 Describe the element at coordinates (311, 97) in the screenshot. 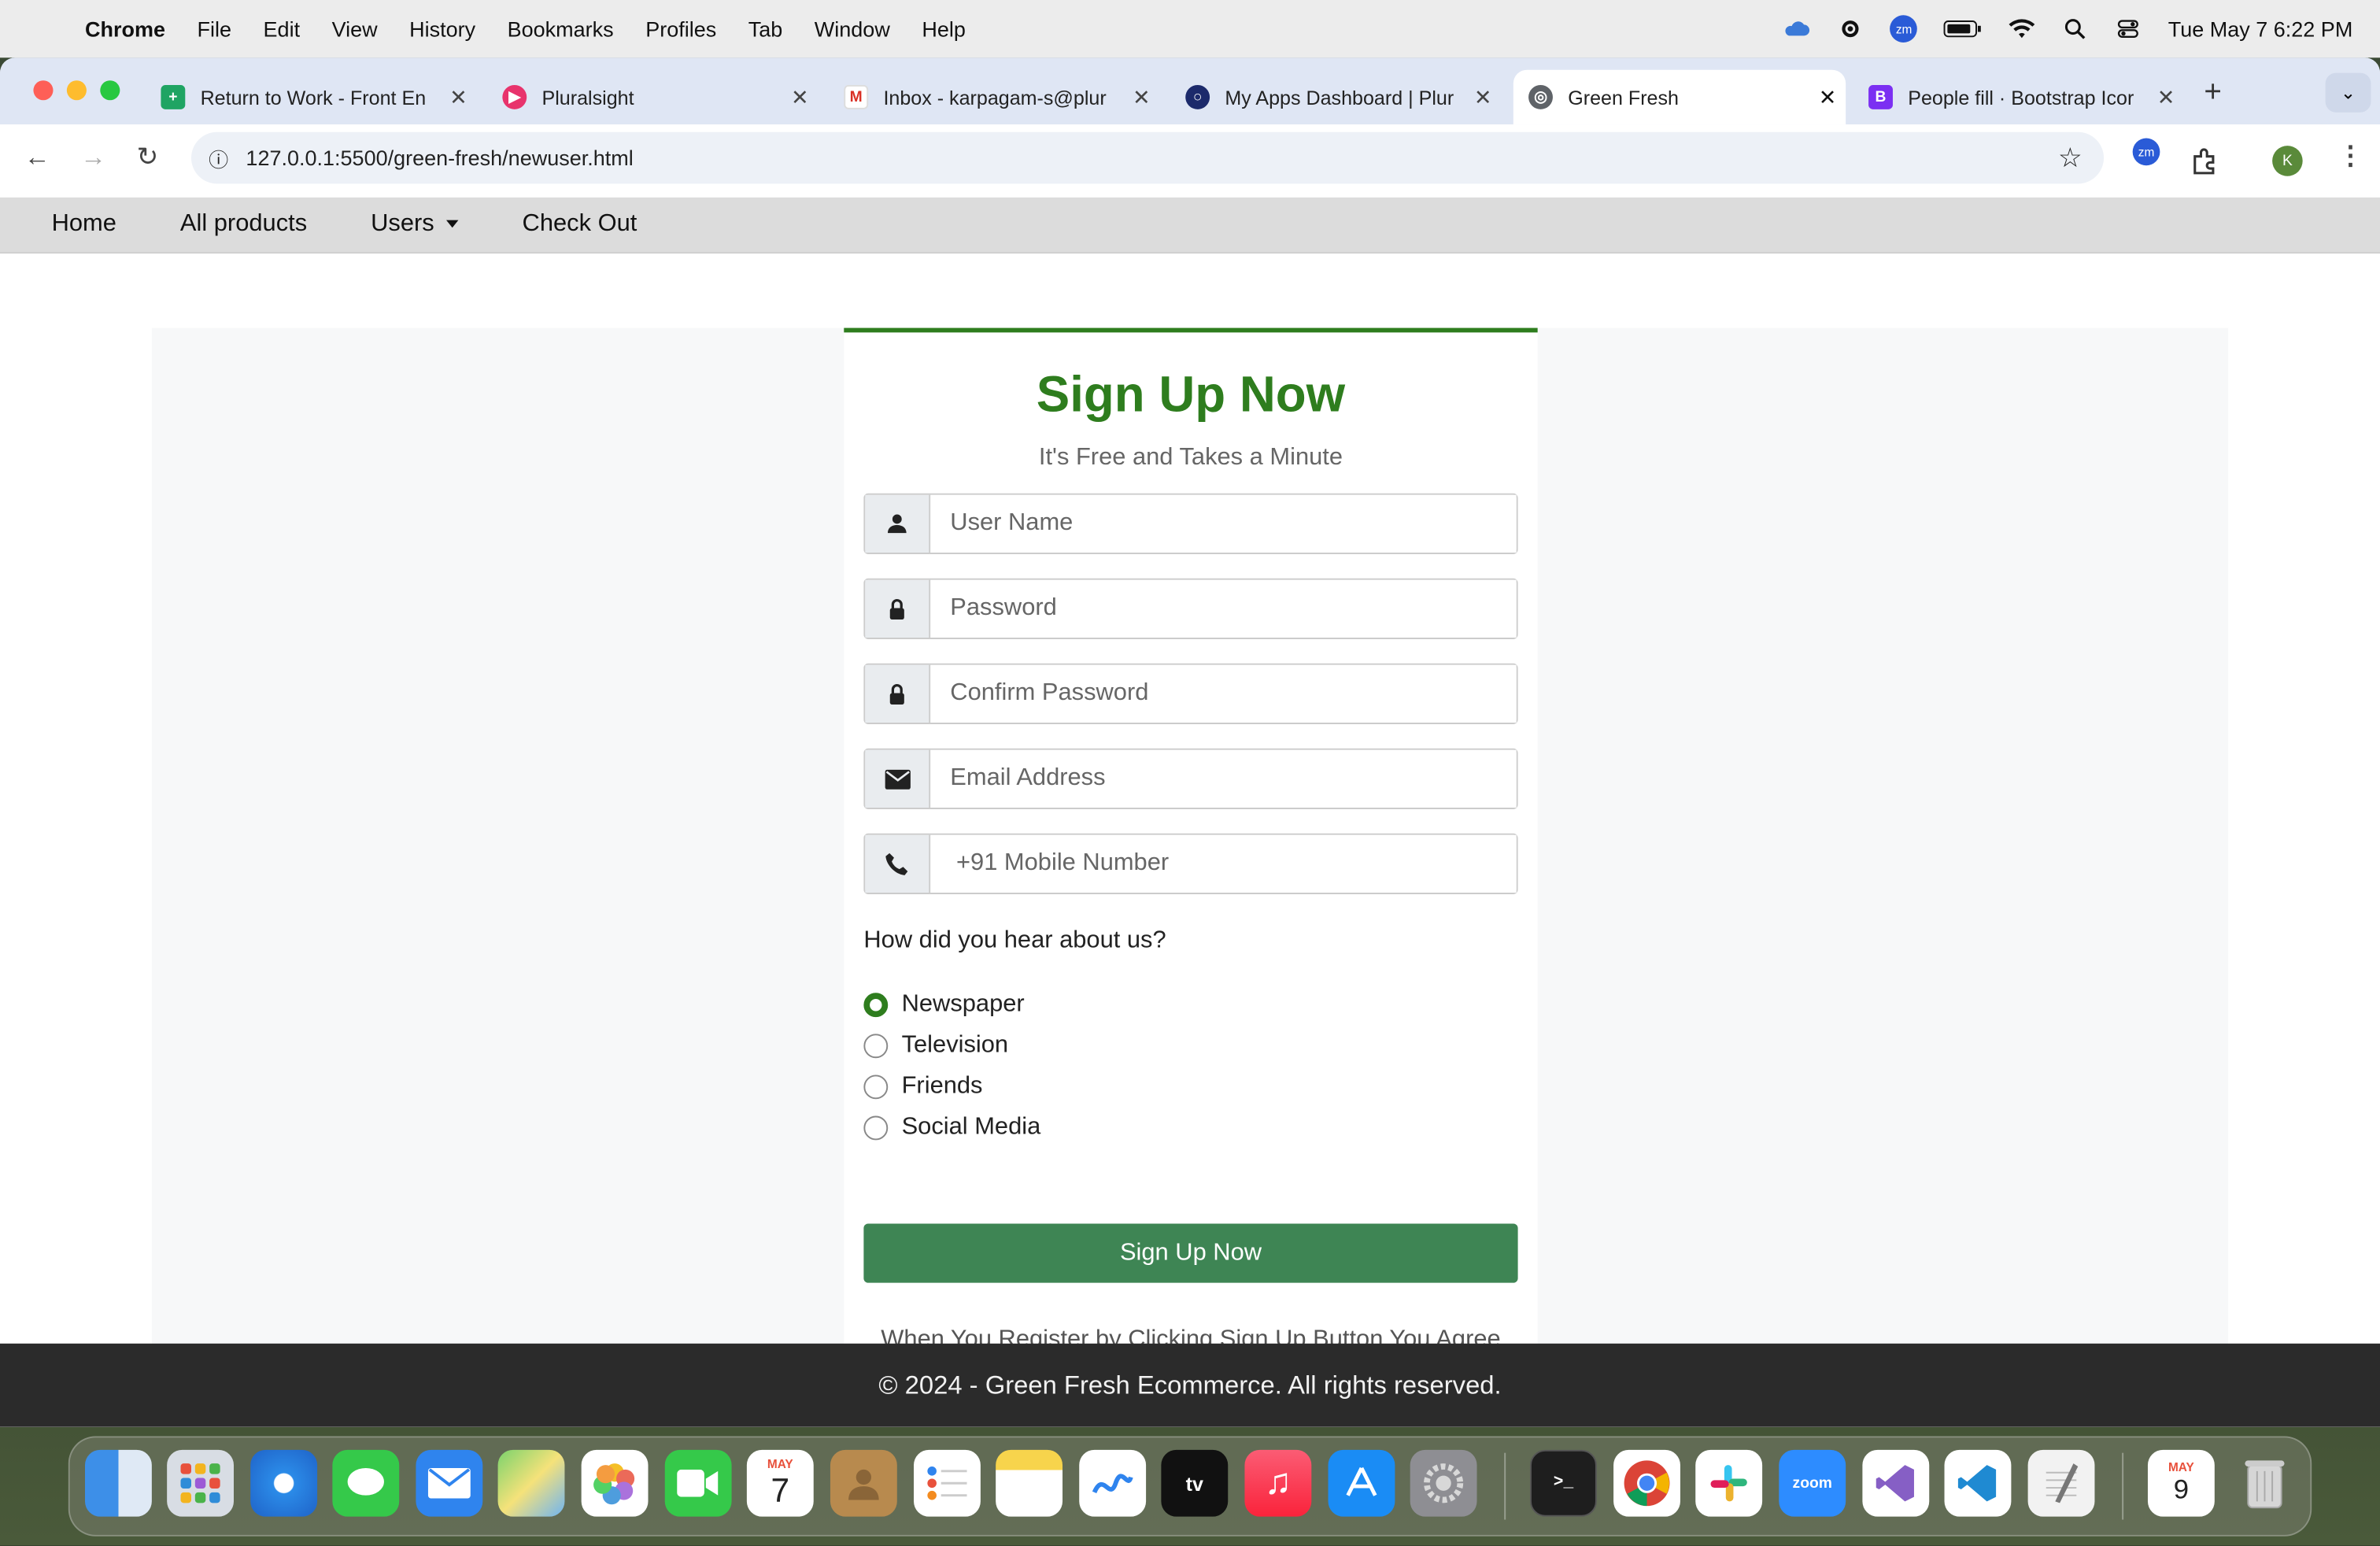

I see `tab-return-to-work: + Return to Work - Front En ✕` at that location.